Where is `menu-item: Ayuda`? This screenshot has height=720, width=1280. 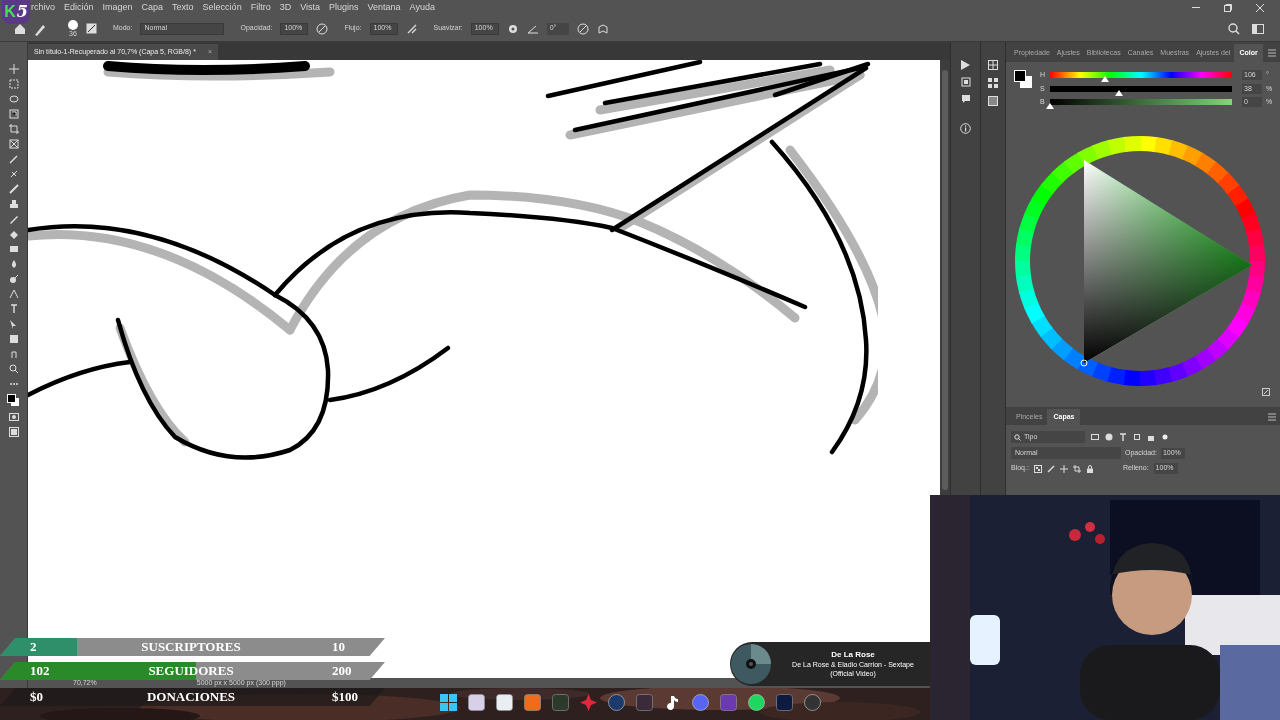
menu-item: Ayuda is located at coordinates (422, 8).